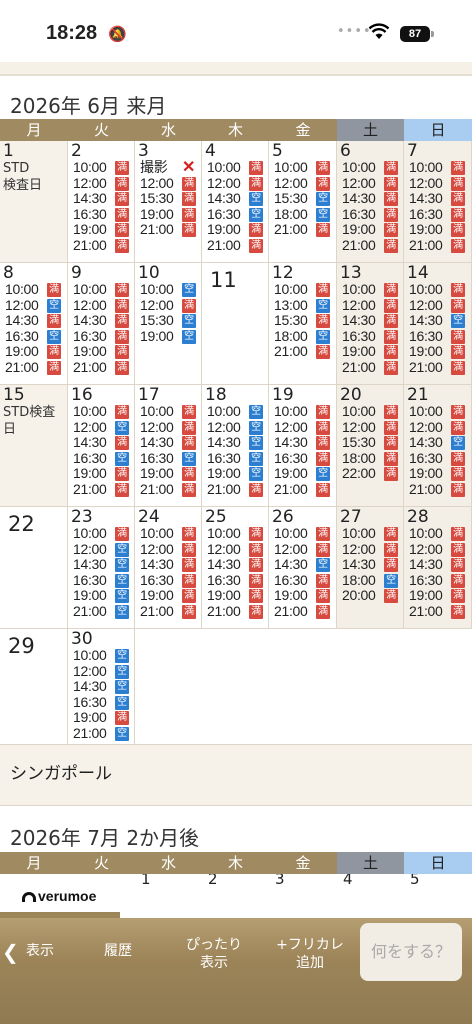  What do you see at coordinates (370, 324) in the screenshot?
I see `day-cell: 13 10:00 満 12:00 満 14:30 満 16:30 満 19:00 満 21:00 満` at bounding box center [370, 324].